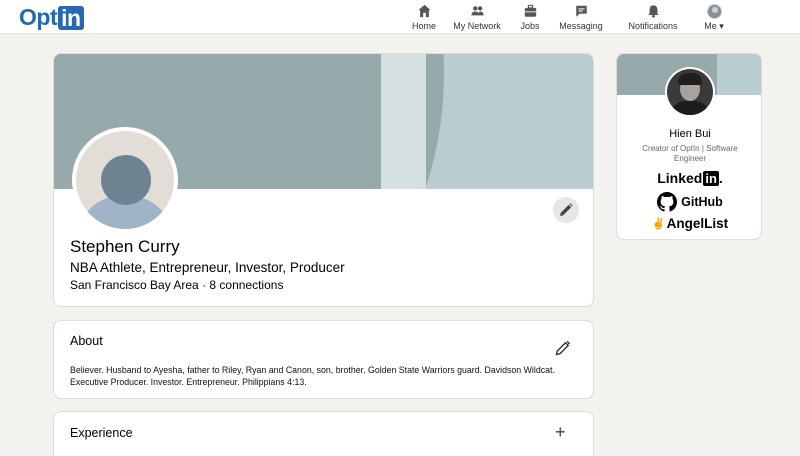 This screenshot has width=800, height=456. What do you see at coordinates (177, 285) in the screenshot?
I see `profile-location: San Francisco Bay Area · 8 connections` at bounding box center [177, 285].